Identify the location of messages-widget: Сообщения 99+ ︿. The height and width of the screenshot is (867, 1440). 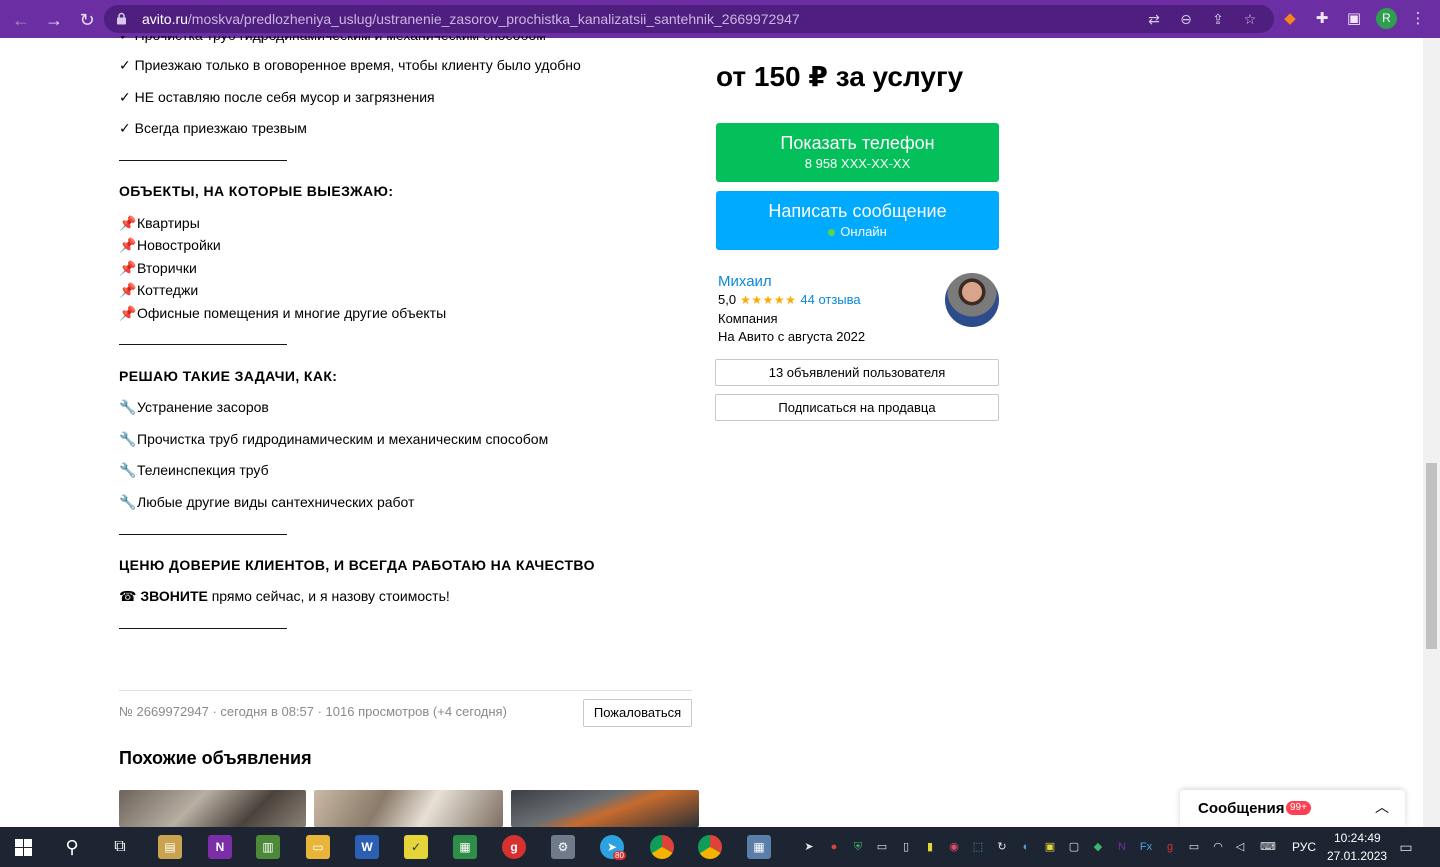
(1292, 808).